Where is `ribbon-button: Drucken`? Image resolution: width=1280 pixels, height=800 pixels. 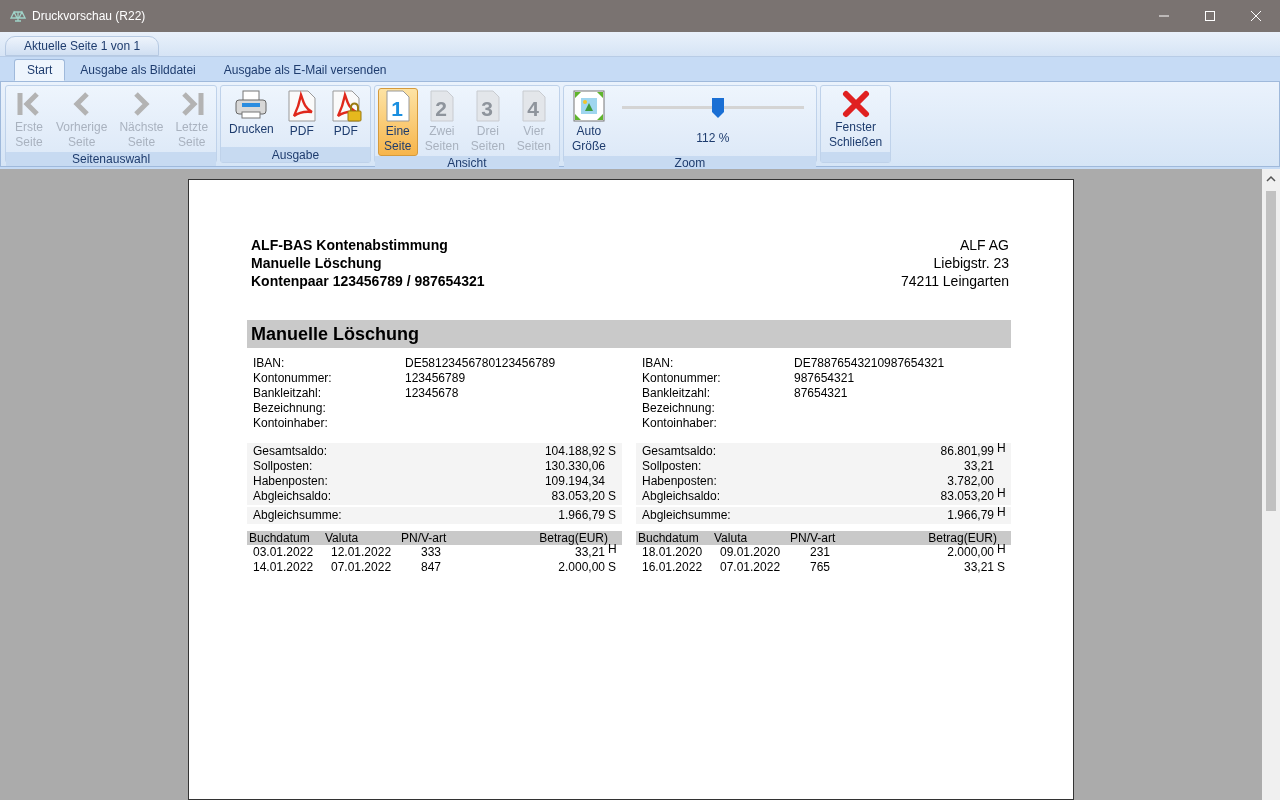
ribbon-button: Drucken is located at coordinates (251, 117).